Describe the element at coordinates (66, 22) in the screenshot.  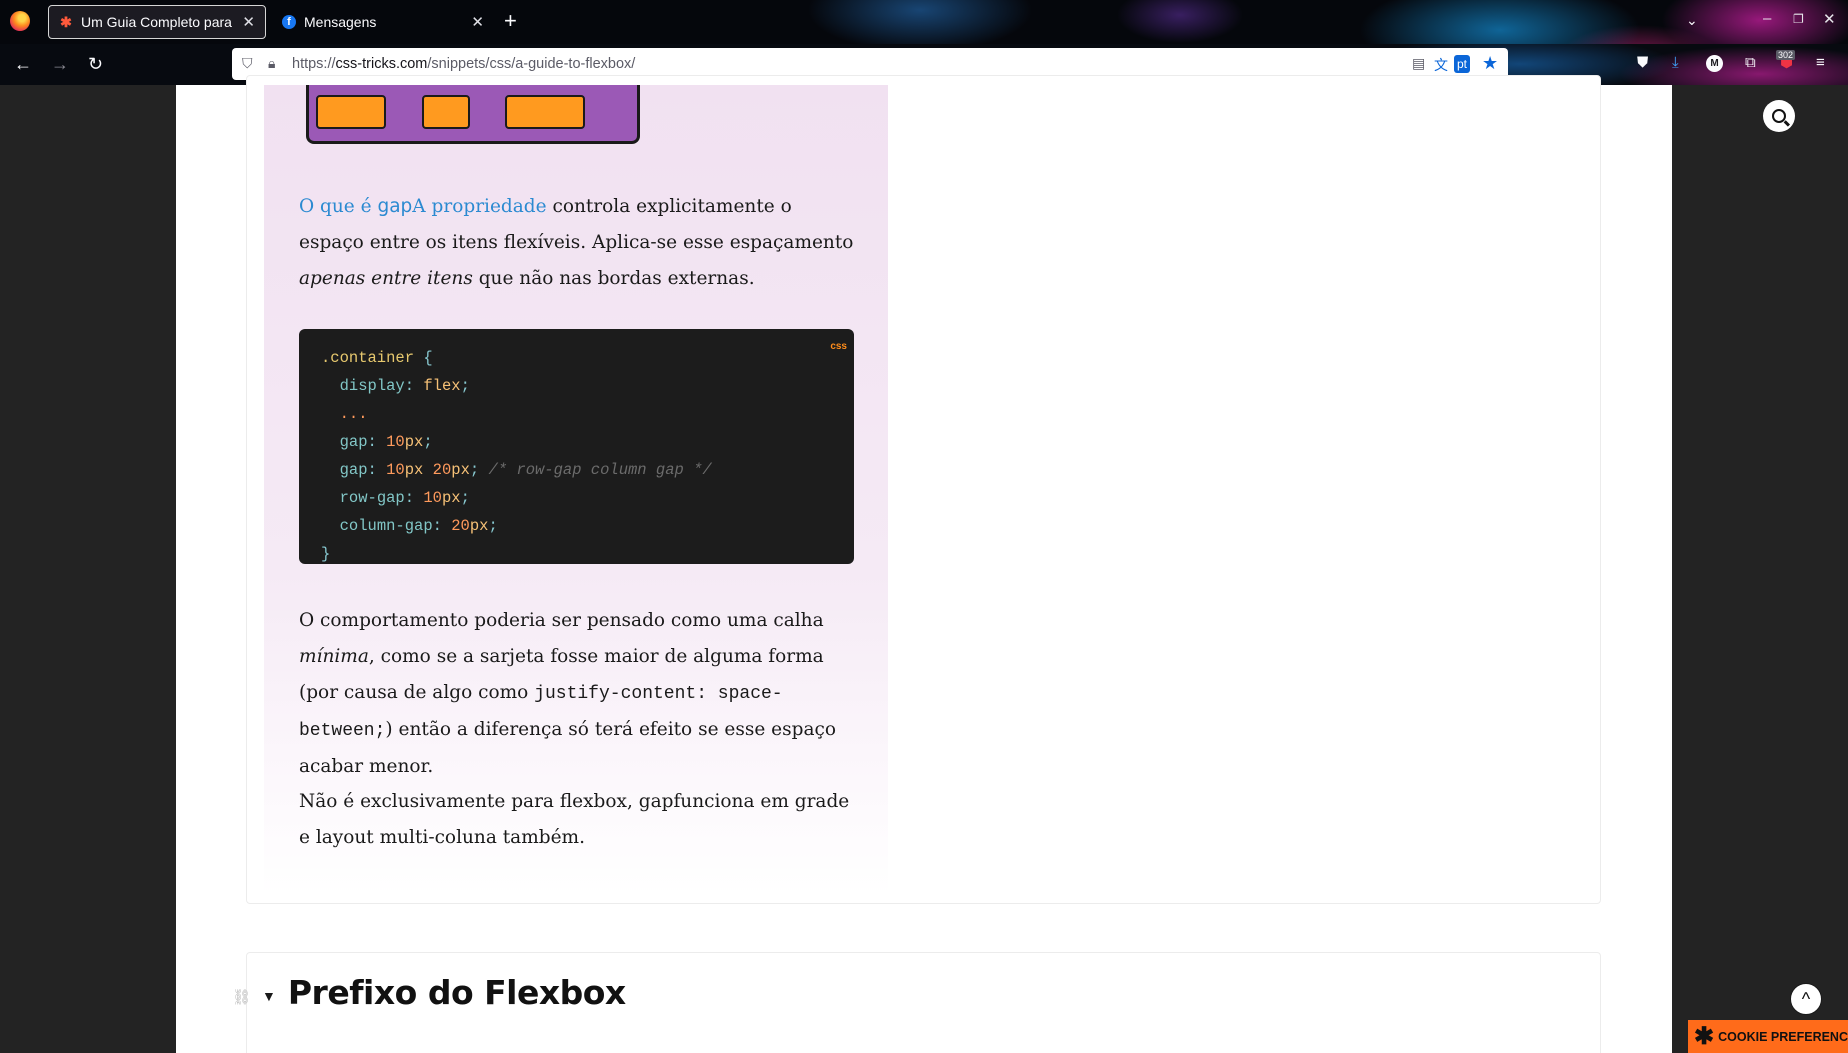
I see `css-tricks-star-icon: ✱` at that location.